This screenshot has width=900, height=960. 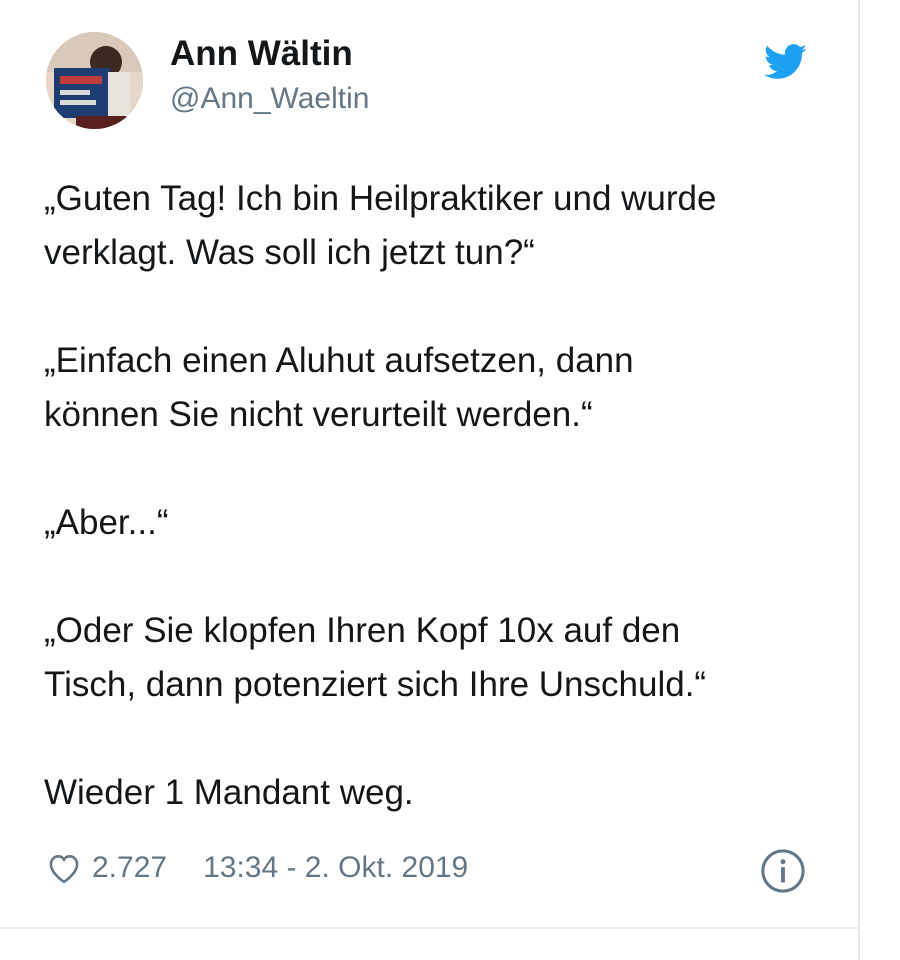 What do you see at coordinates (859, 480) in the screenshot?
I see `page-edge-divider` at bounding box center [859, 480].